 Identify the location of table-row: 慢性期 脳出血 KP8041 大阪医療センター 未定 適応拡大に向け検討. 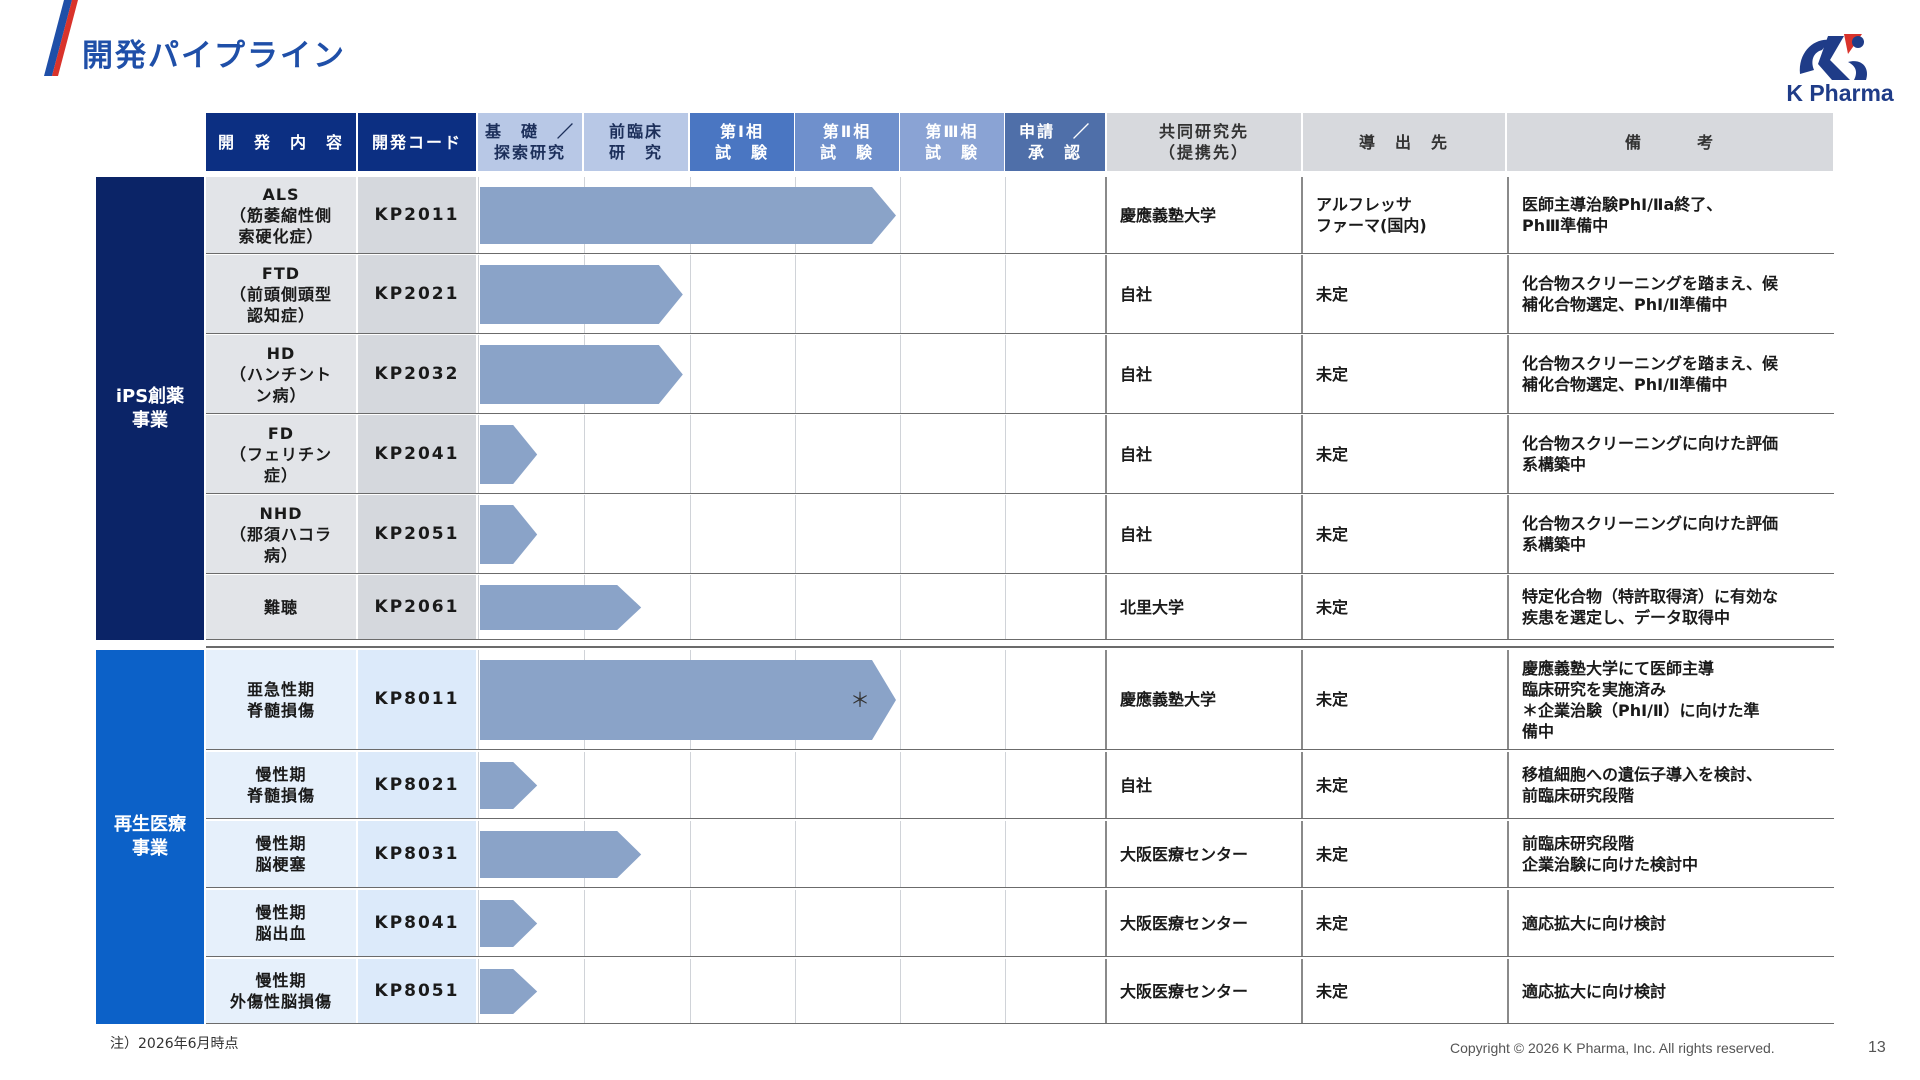
(1020, 923).